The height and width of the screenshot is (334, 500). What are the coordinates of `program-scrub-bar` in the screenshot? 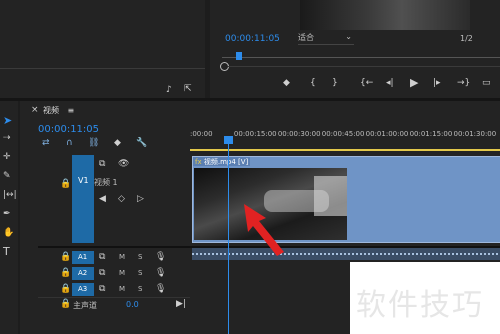 It's located at (361, 57).